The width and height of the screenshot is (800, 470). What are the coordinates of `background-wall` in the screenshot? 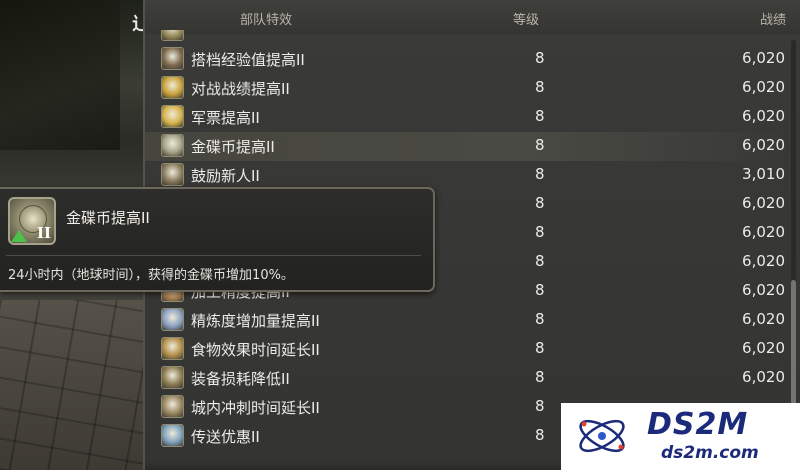 It's located at (60, 75).